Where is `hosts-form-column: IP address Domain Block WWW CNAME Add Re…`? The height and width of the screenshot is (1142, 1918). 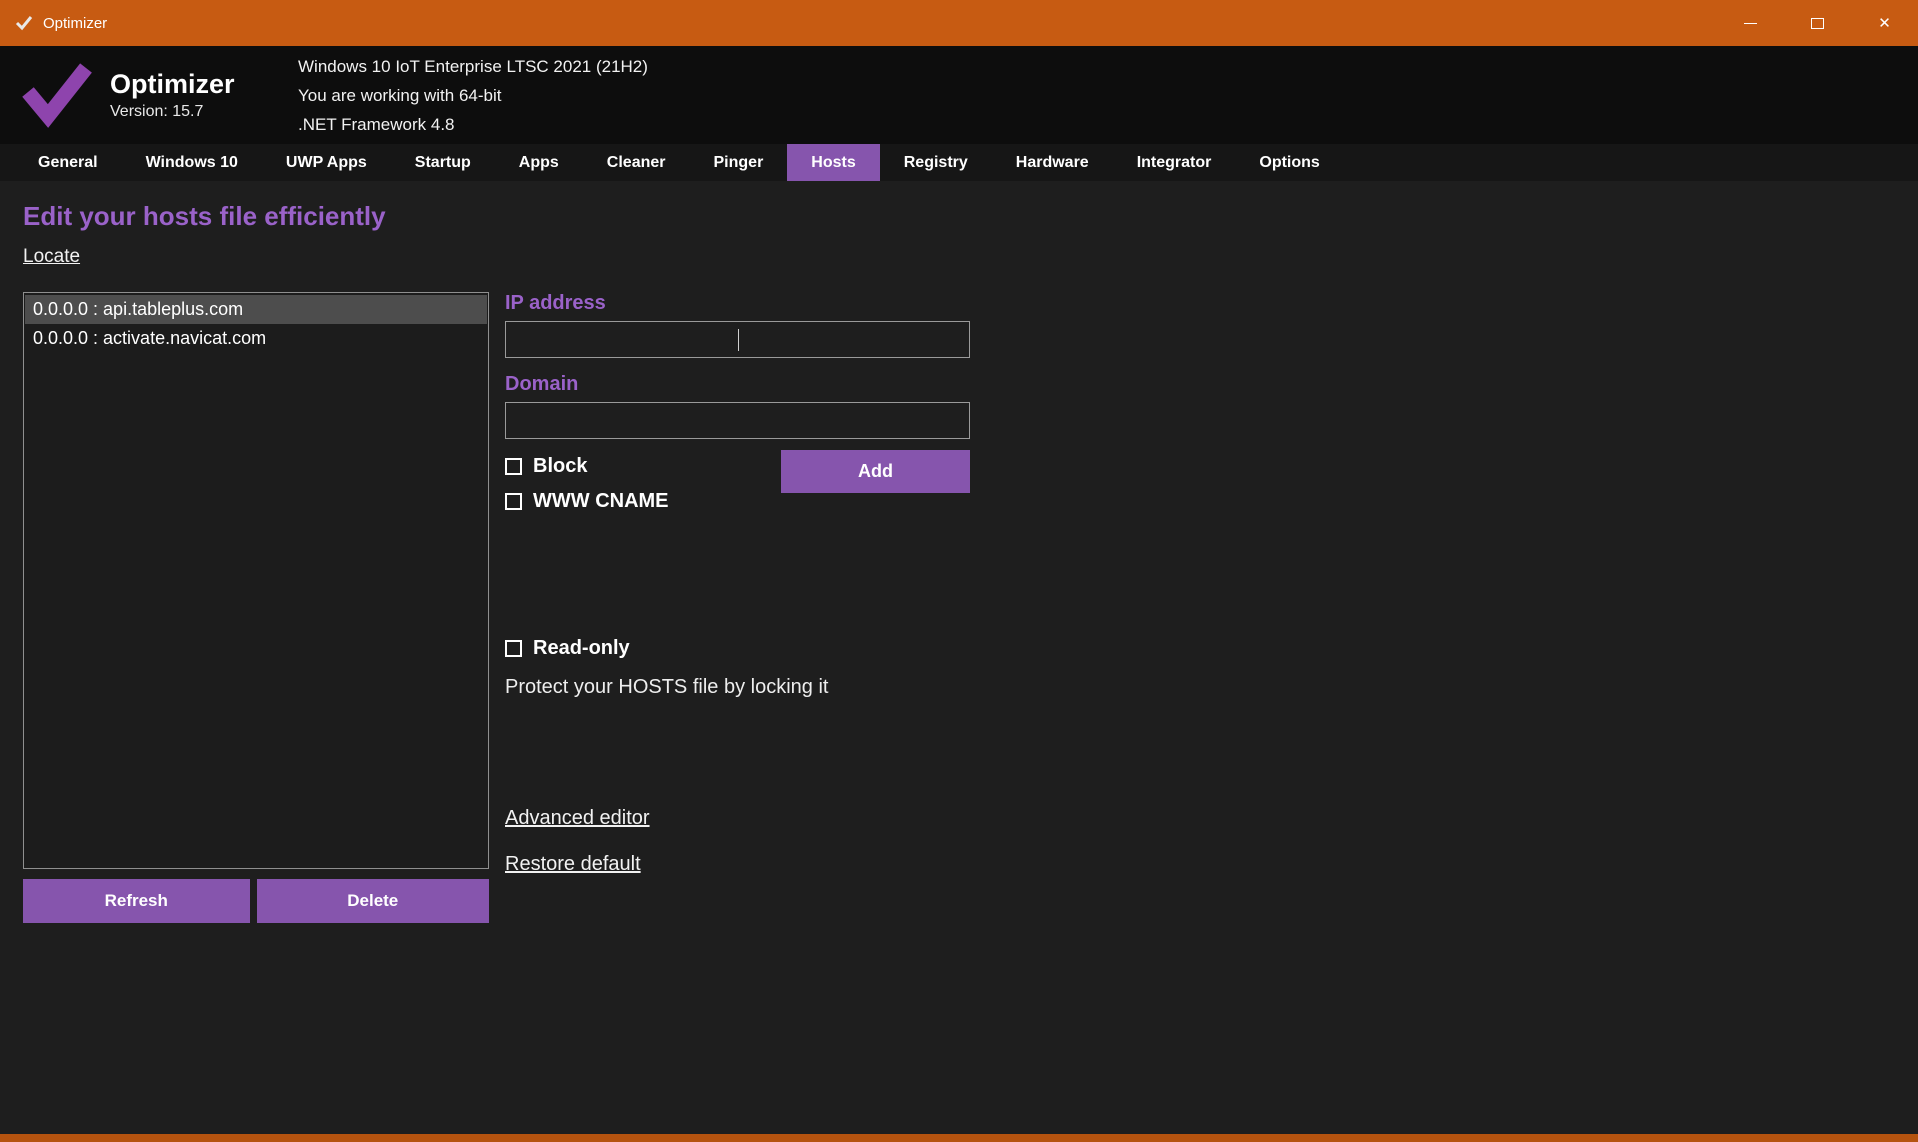
hosts-form-column: IP address Domain Block WWW CNAME Add Re… is located at coordinates (737, 607).